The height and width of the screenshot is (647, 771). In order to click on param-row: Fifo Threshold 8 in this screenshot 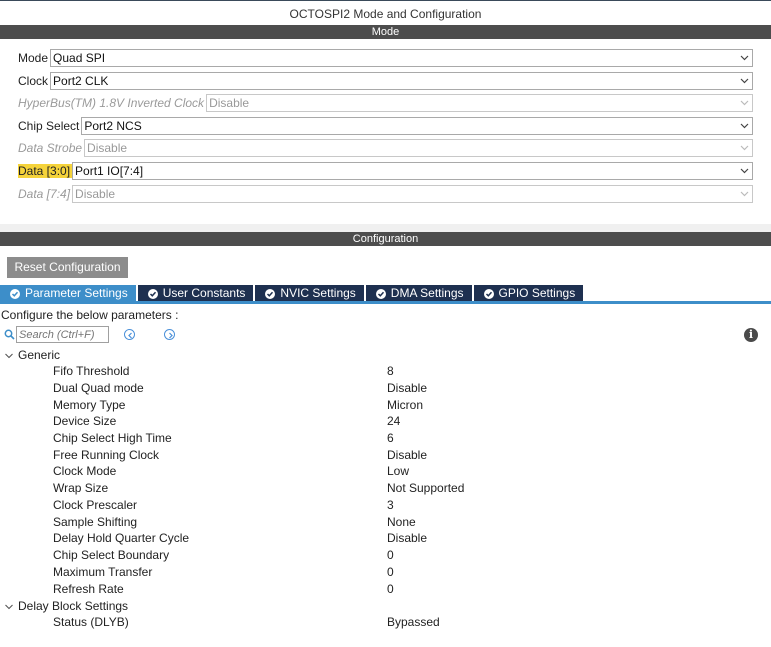, I will do `click(403, 372)`.